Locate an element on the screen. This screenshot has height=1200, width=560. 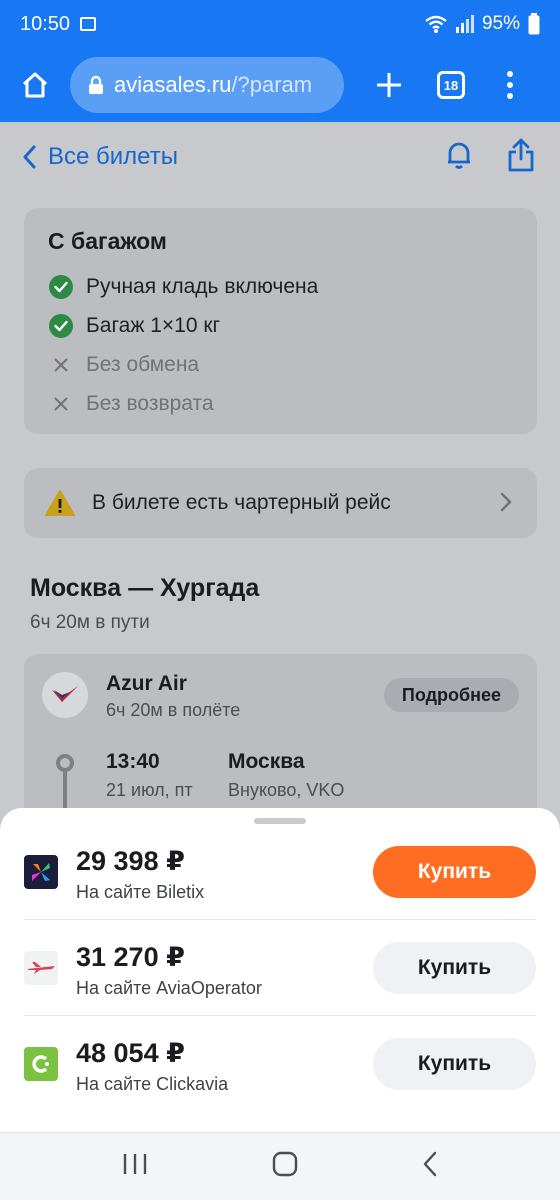
clickavia-logo-icon is located at coordinates (40, 1064).